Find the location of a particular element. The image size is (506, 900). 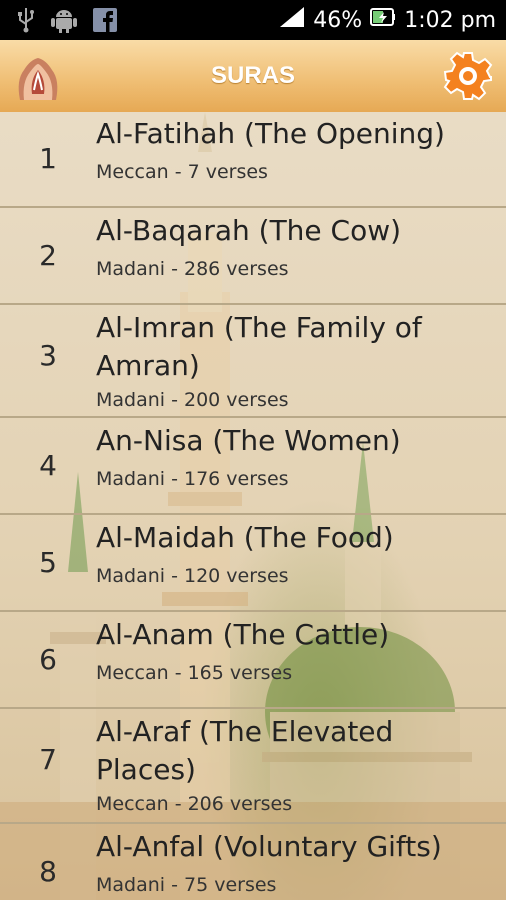

battery-percent: 46% is located at coordinates (338, 20).